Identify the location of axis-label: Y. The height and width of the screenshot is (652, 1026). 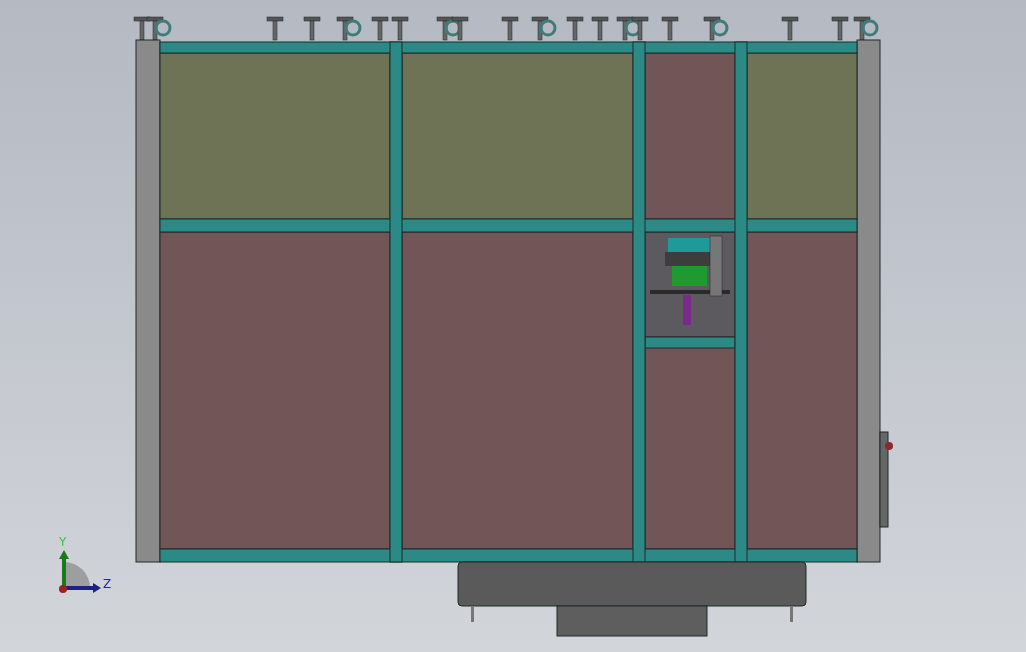
(63, 542).